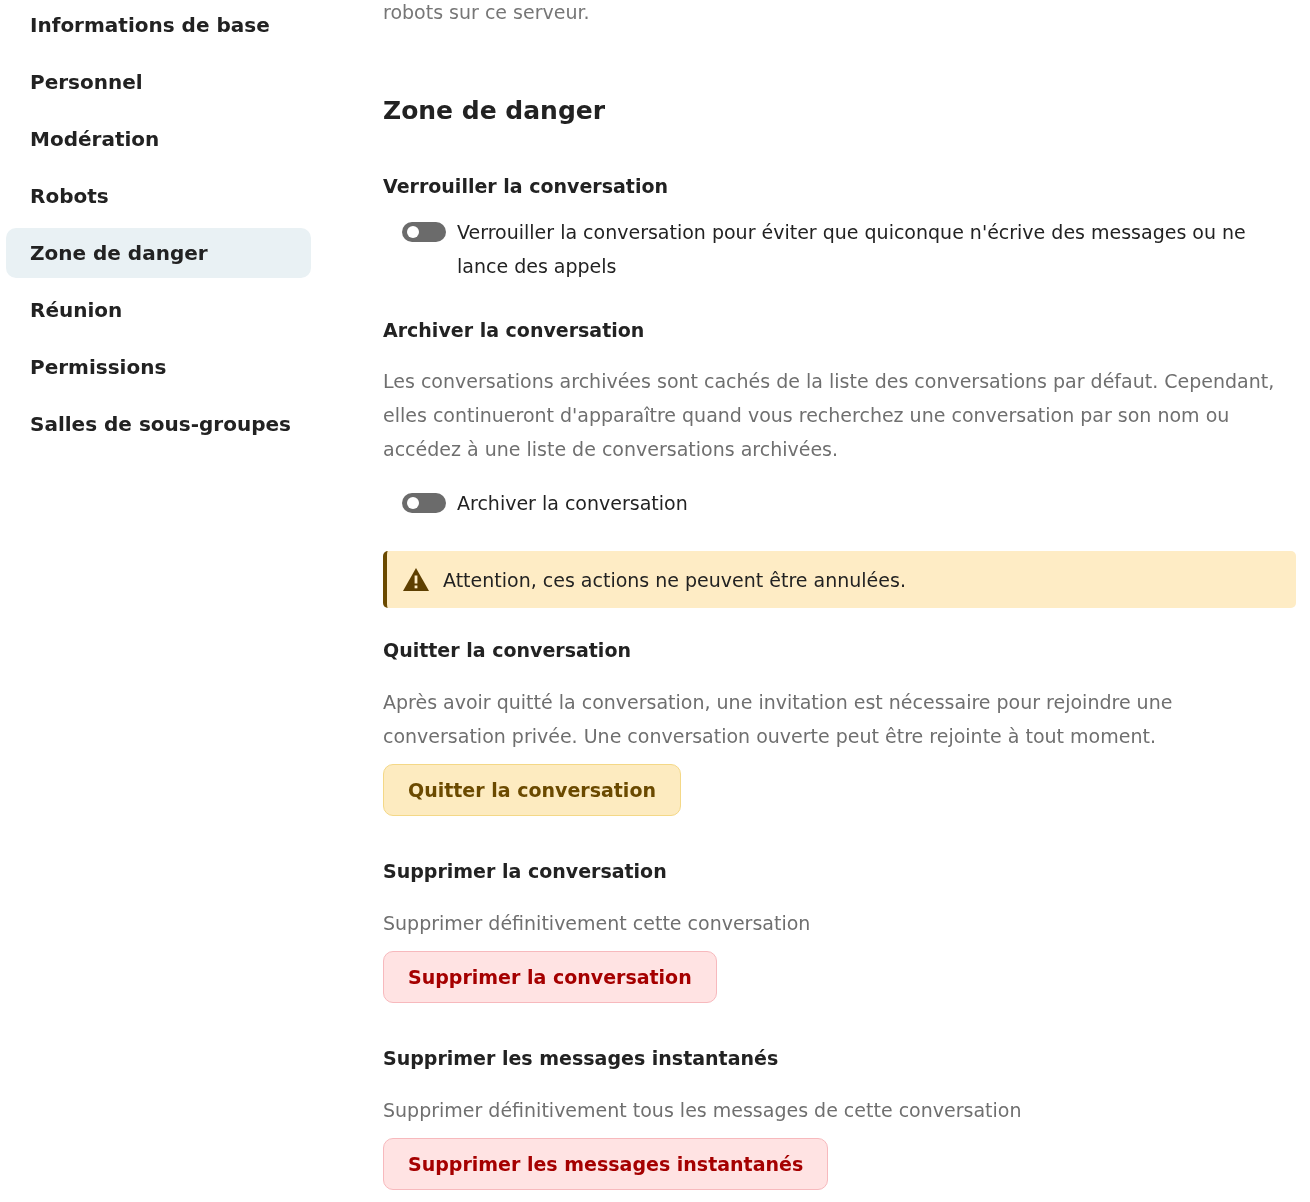 Image resolution: width=1310 pixels, height=1202 pixels. What do you see at coordinates (158, 253) in the screenshot?
I see `sidebar-item: Zone de danger` at bounding box center [158, 253].